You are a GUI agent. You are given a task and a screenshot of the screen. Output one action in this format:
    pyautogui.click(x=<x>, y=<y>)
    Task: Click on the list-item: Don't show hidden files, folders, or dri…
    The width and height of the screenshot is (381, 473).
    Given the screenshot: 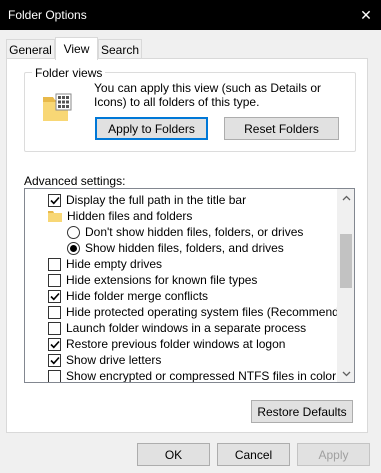 What is the action you would take?
    pyautogui.click(x=185, y=232)
    